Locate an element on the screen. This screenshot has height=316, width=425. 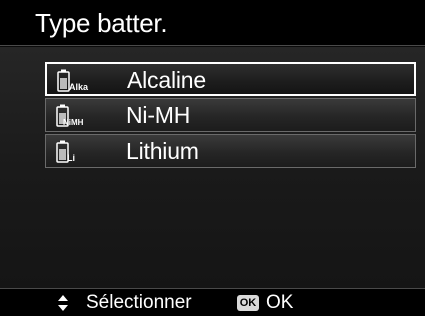
battery-nimh-icon: NiMH is located at coordinates (70, 115).